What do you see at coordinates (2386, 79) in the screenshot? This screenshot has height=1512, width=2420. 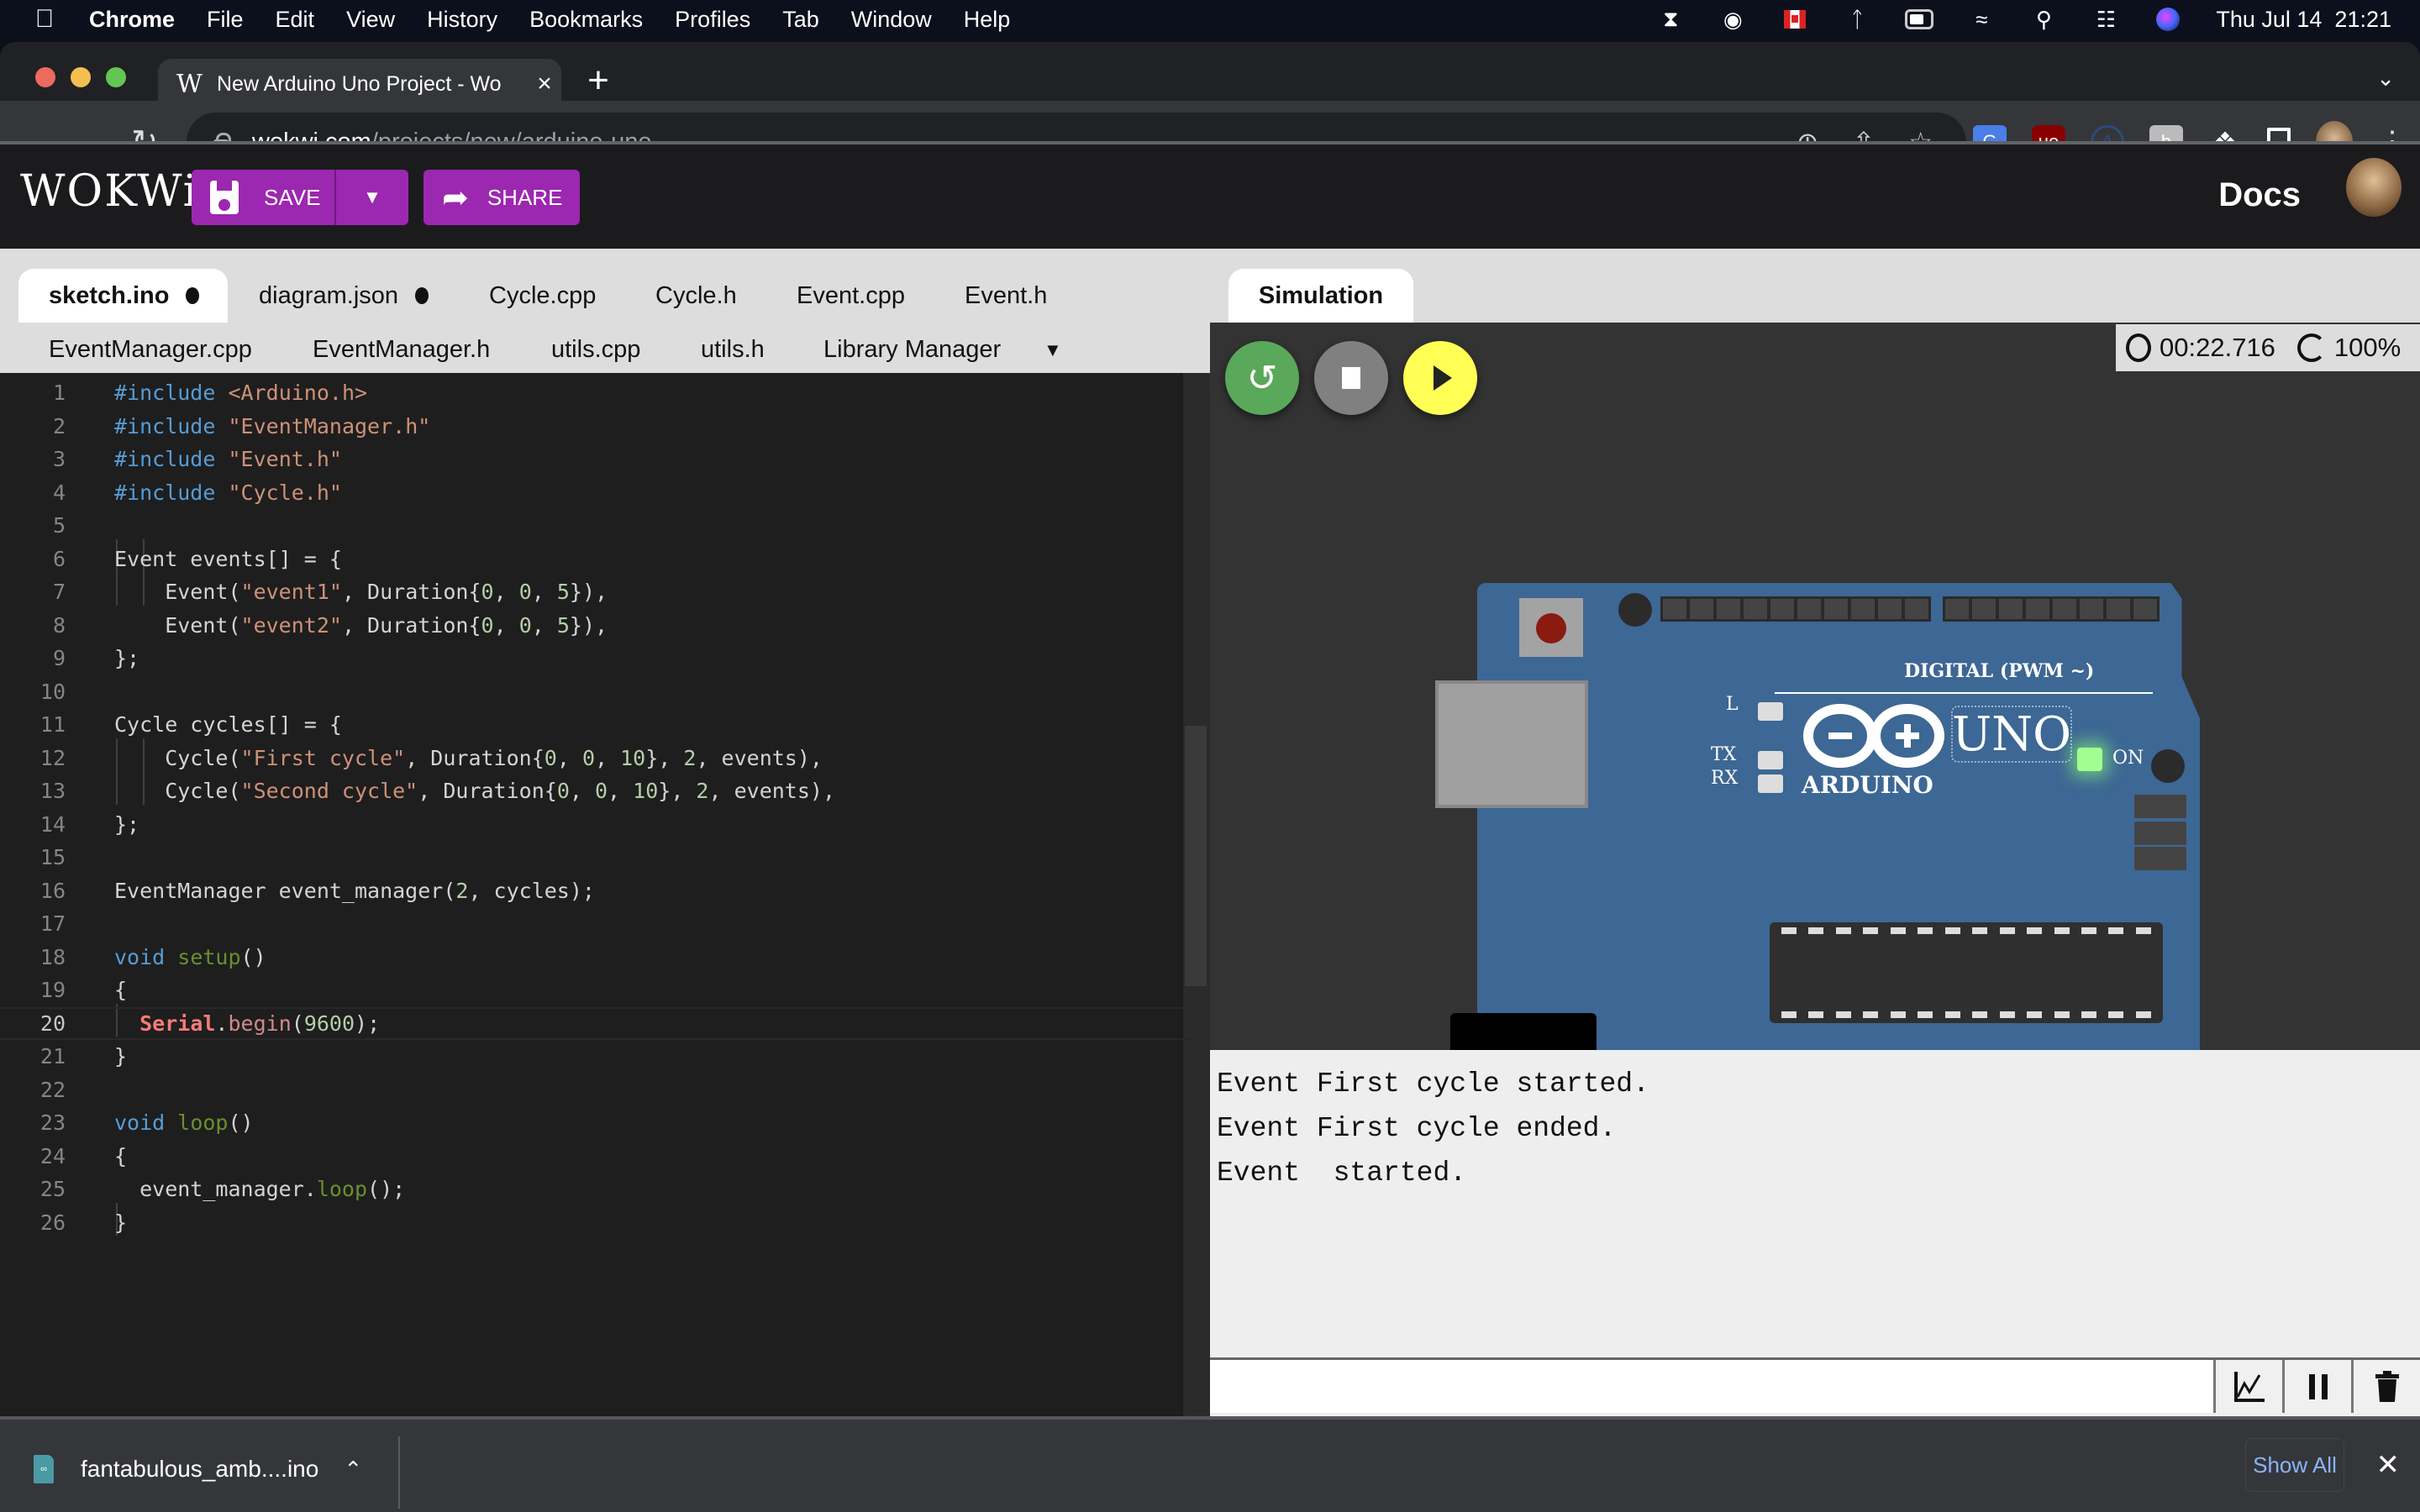 I see `tab-search-chevron-icon: ⌄` at bounding box center [2386, 79].